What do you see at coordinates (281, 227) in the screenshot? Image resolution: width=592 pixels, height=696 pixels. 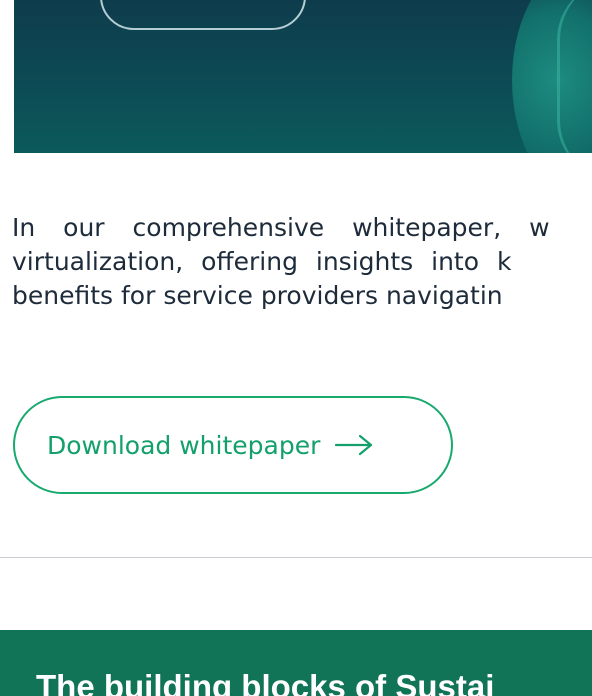 I see `intro-line-1: In our comprehensive whitepaper, w` at bounding box center [281, 227].